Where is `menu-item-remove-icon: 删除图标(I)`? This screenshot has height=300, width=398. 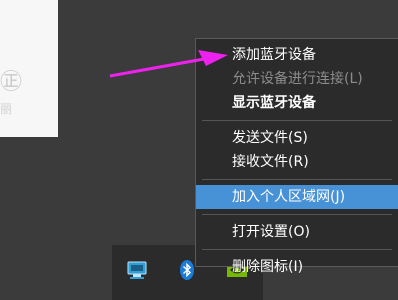
menu-item-remove-icon: 删除图标(I) is located at coordinates (297, 267).